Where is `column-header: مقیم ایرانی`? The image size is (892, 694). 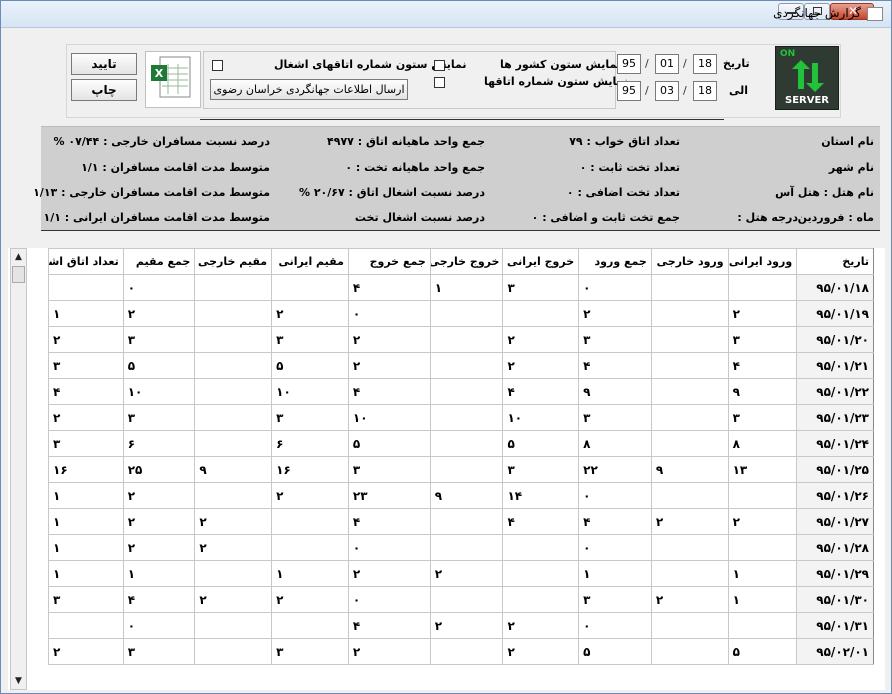 column-header: مقیم ایرانی is located at coordinates (310, 261).